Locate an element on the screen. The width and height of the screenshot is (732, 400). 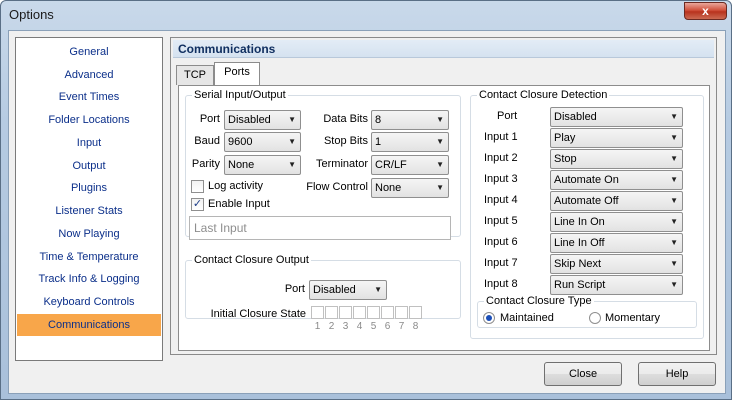
tab-ports: Ports is located at coordinates (237, 73).